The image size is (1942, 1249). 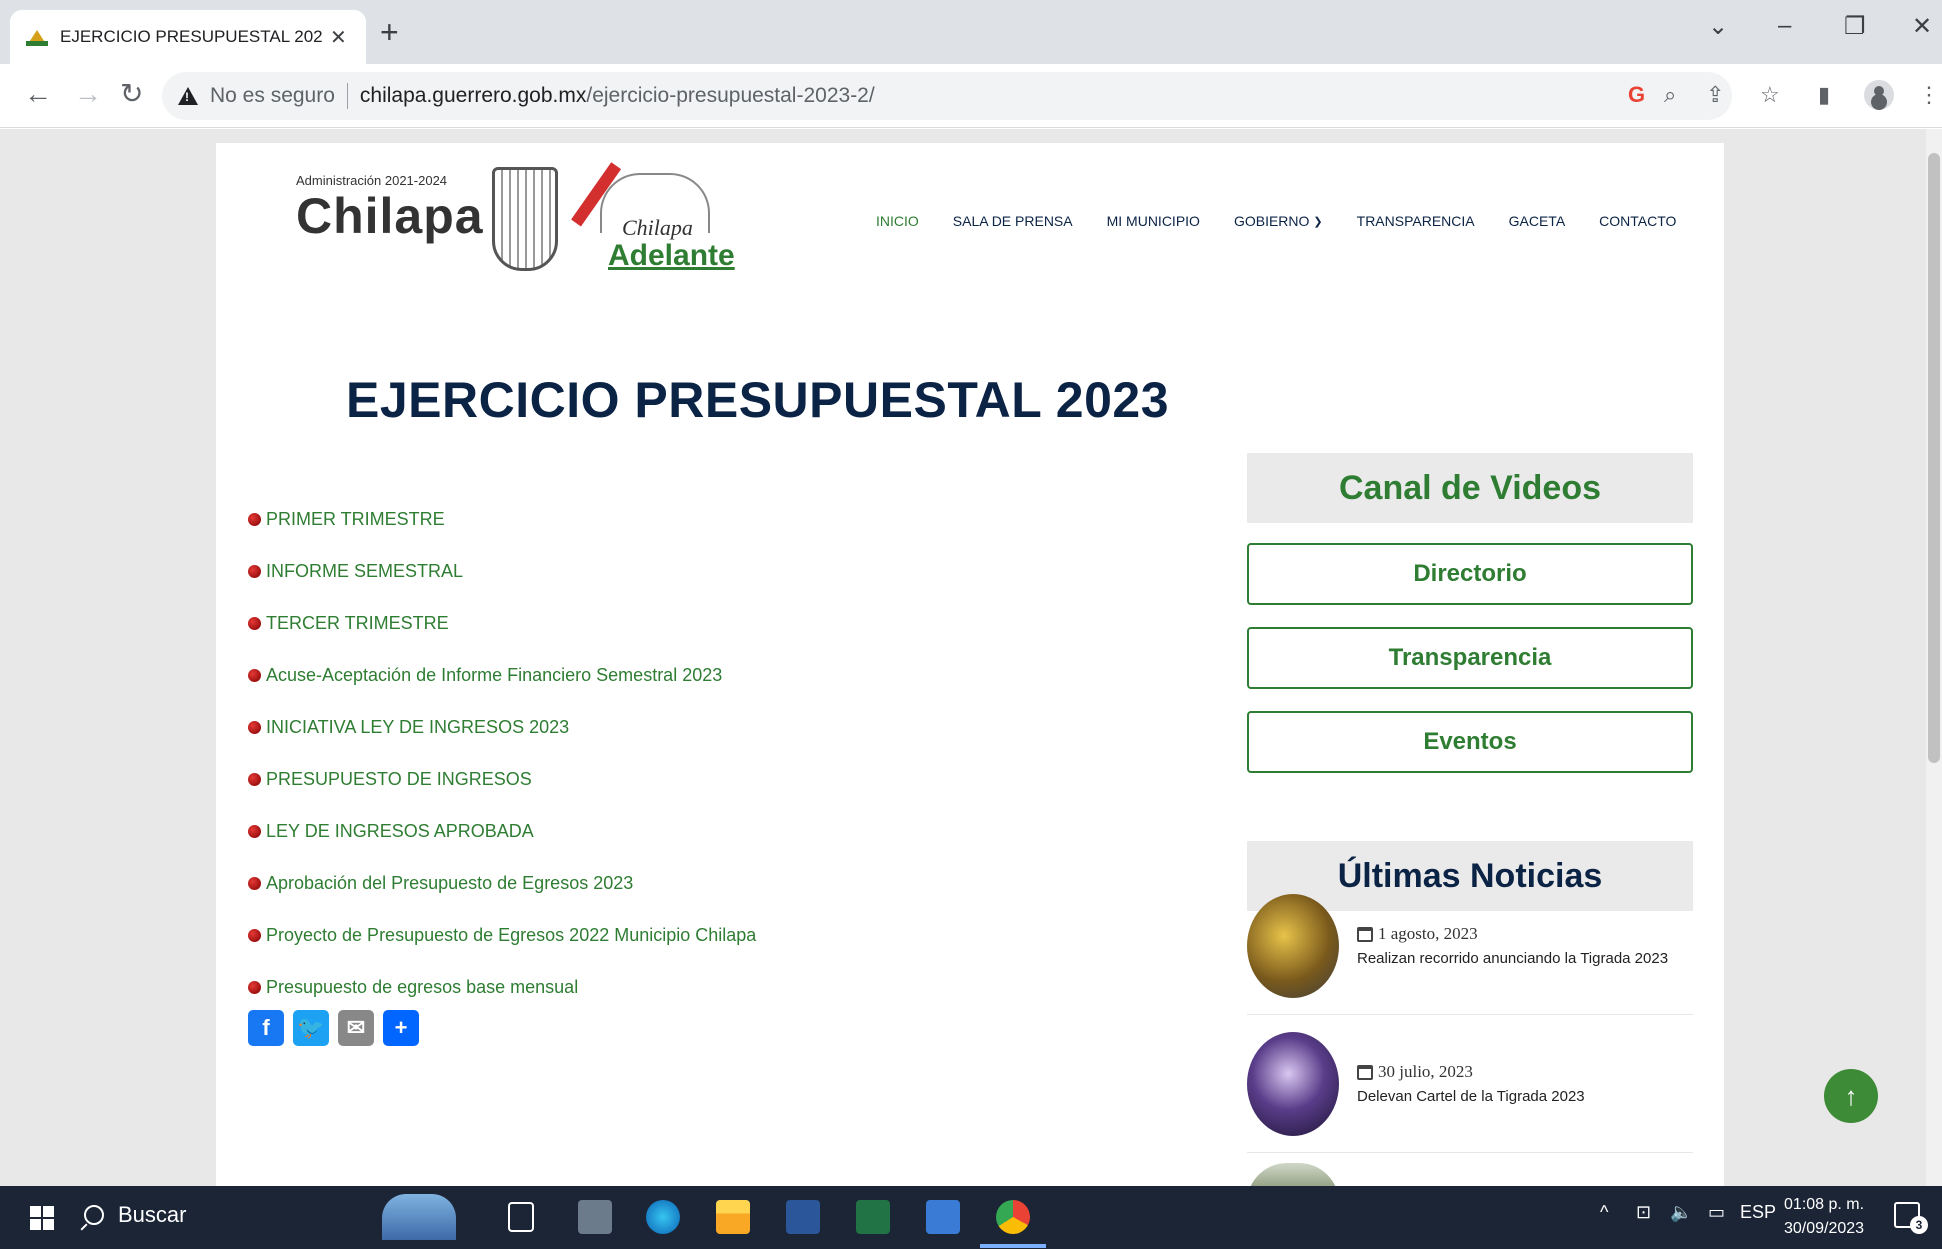 I want to click on task-view-icon, so click(x=521, y=1217).